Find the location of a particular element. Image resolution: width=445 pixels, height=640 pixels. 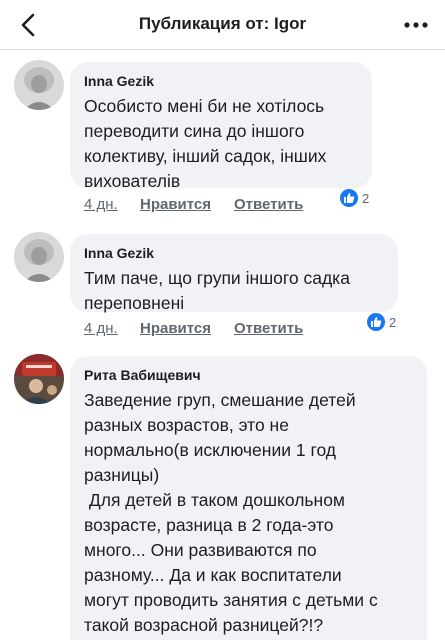

page-title: Публикация от: Igor is located at coordinates (222, 23).